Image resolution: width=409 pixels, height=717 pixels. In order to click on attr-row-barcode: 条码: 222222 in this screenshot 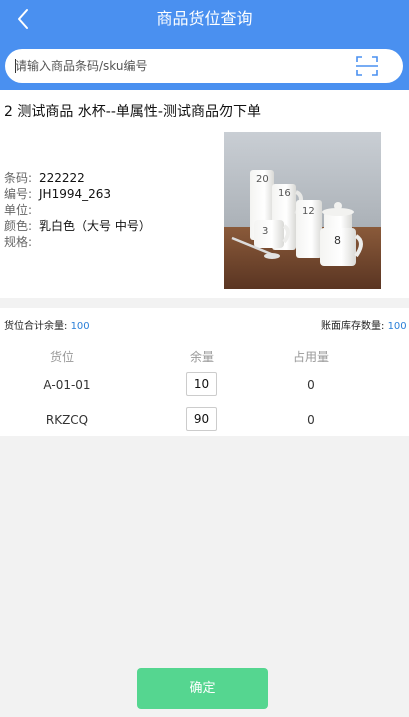, I will do `click(77, 178)`.